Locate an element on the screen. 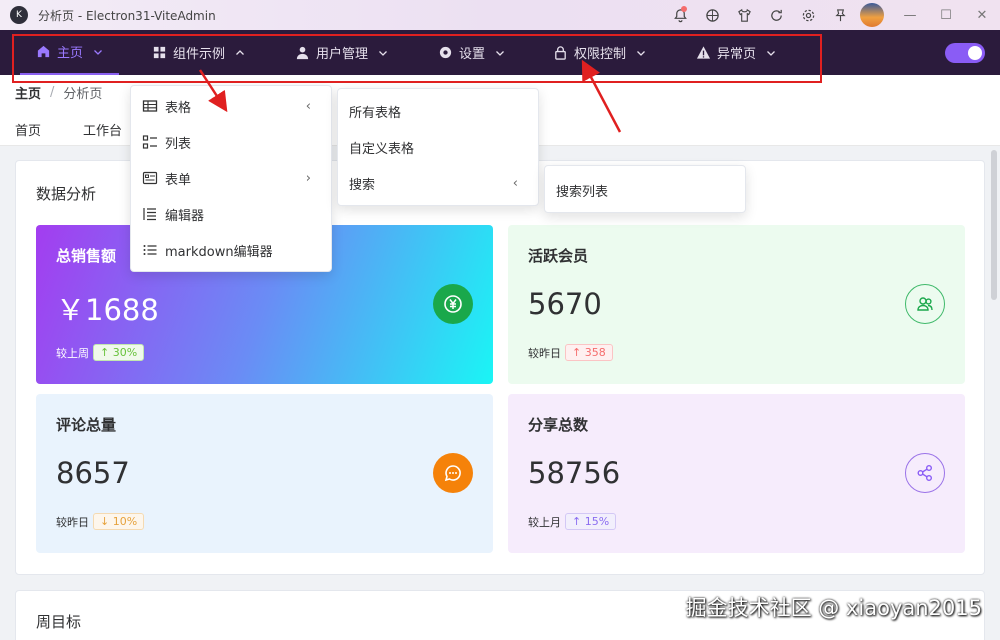 The image size is (1000, 640). maximize-icon: ☐ is located at coordinates (946, 15).